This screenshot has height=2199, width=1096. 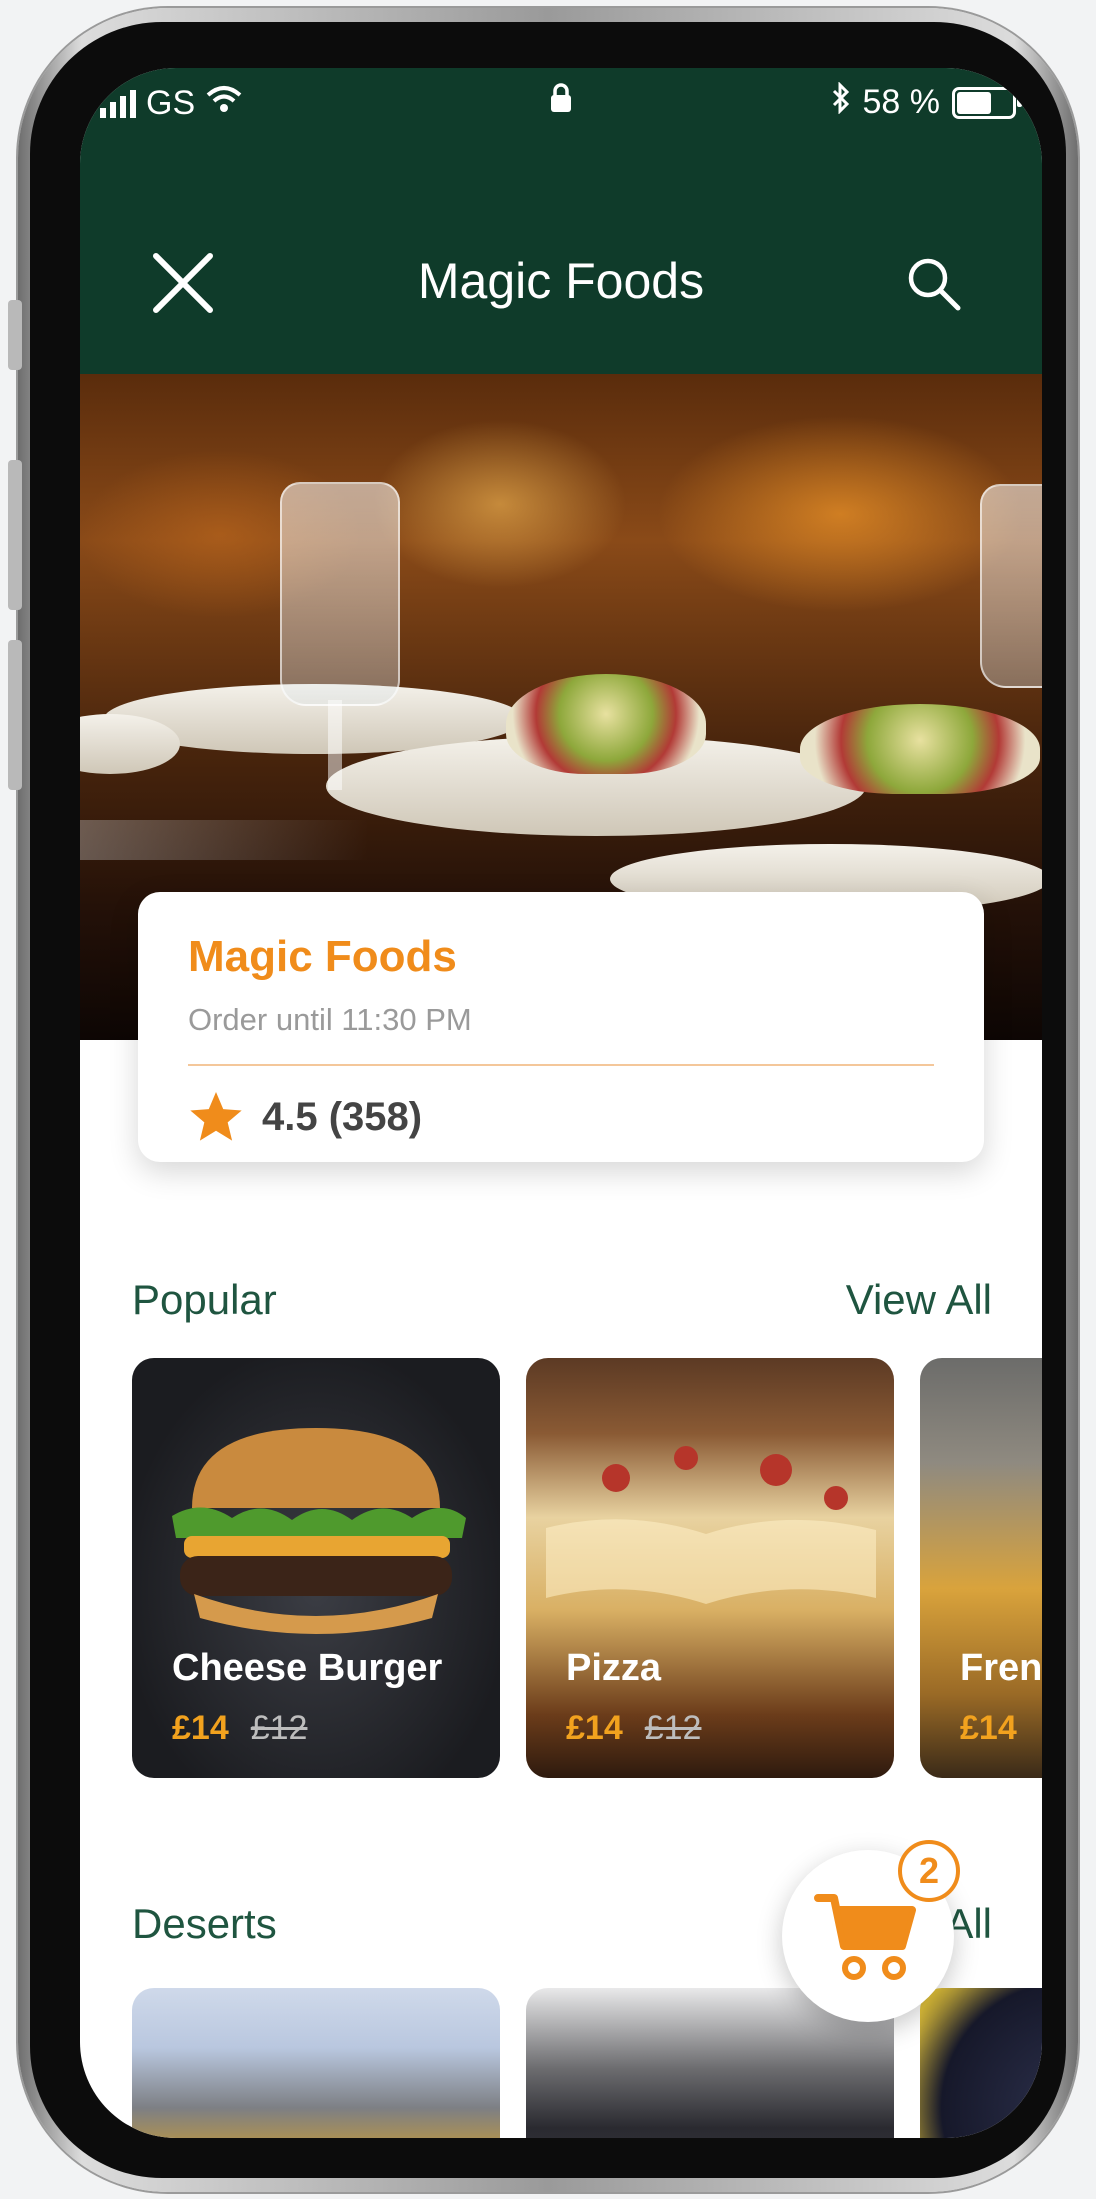 What do you see at coordinates (118, 103) in the screenshot?
I see `signal-icon` at bounding box center [118, 103].